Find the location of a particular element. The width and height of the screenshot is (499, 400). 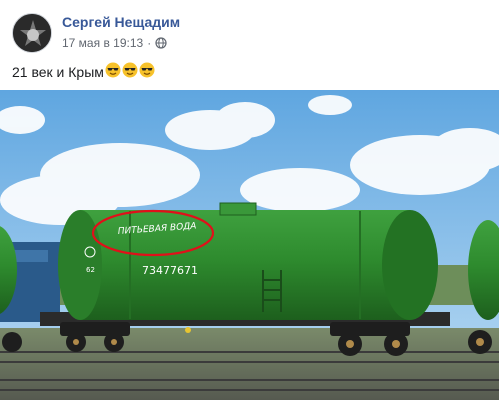

globe-icon is located at coordinates (161, 43).